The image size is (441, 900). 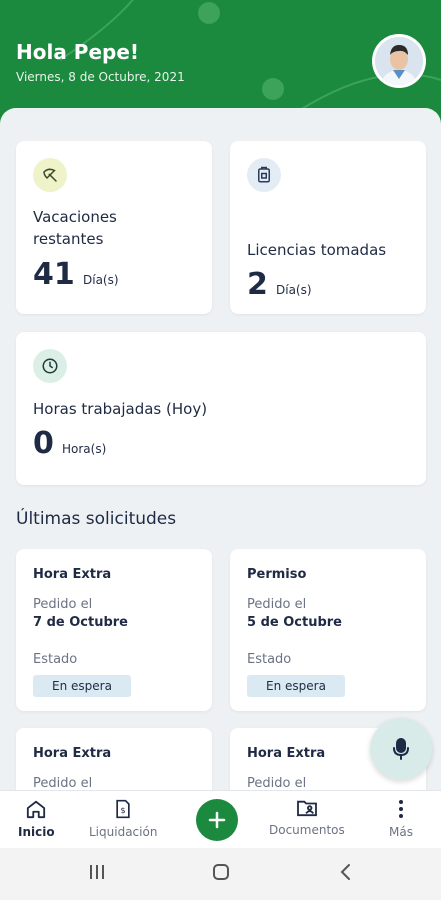 What do you see at coordinates (54, 274) in the screenshot?
I see `vacations-value: 41` at bounding box center [54, 274].